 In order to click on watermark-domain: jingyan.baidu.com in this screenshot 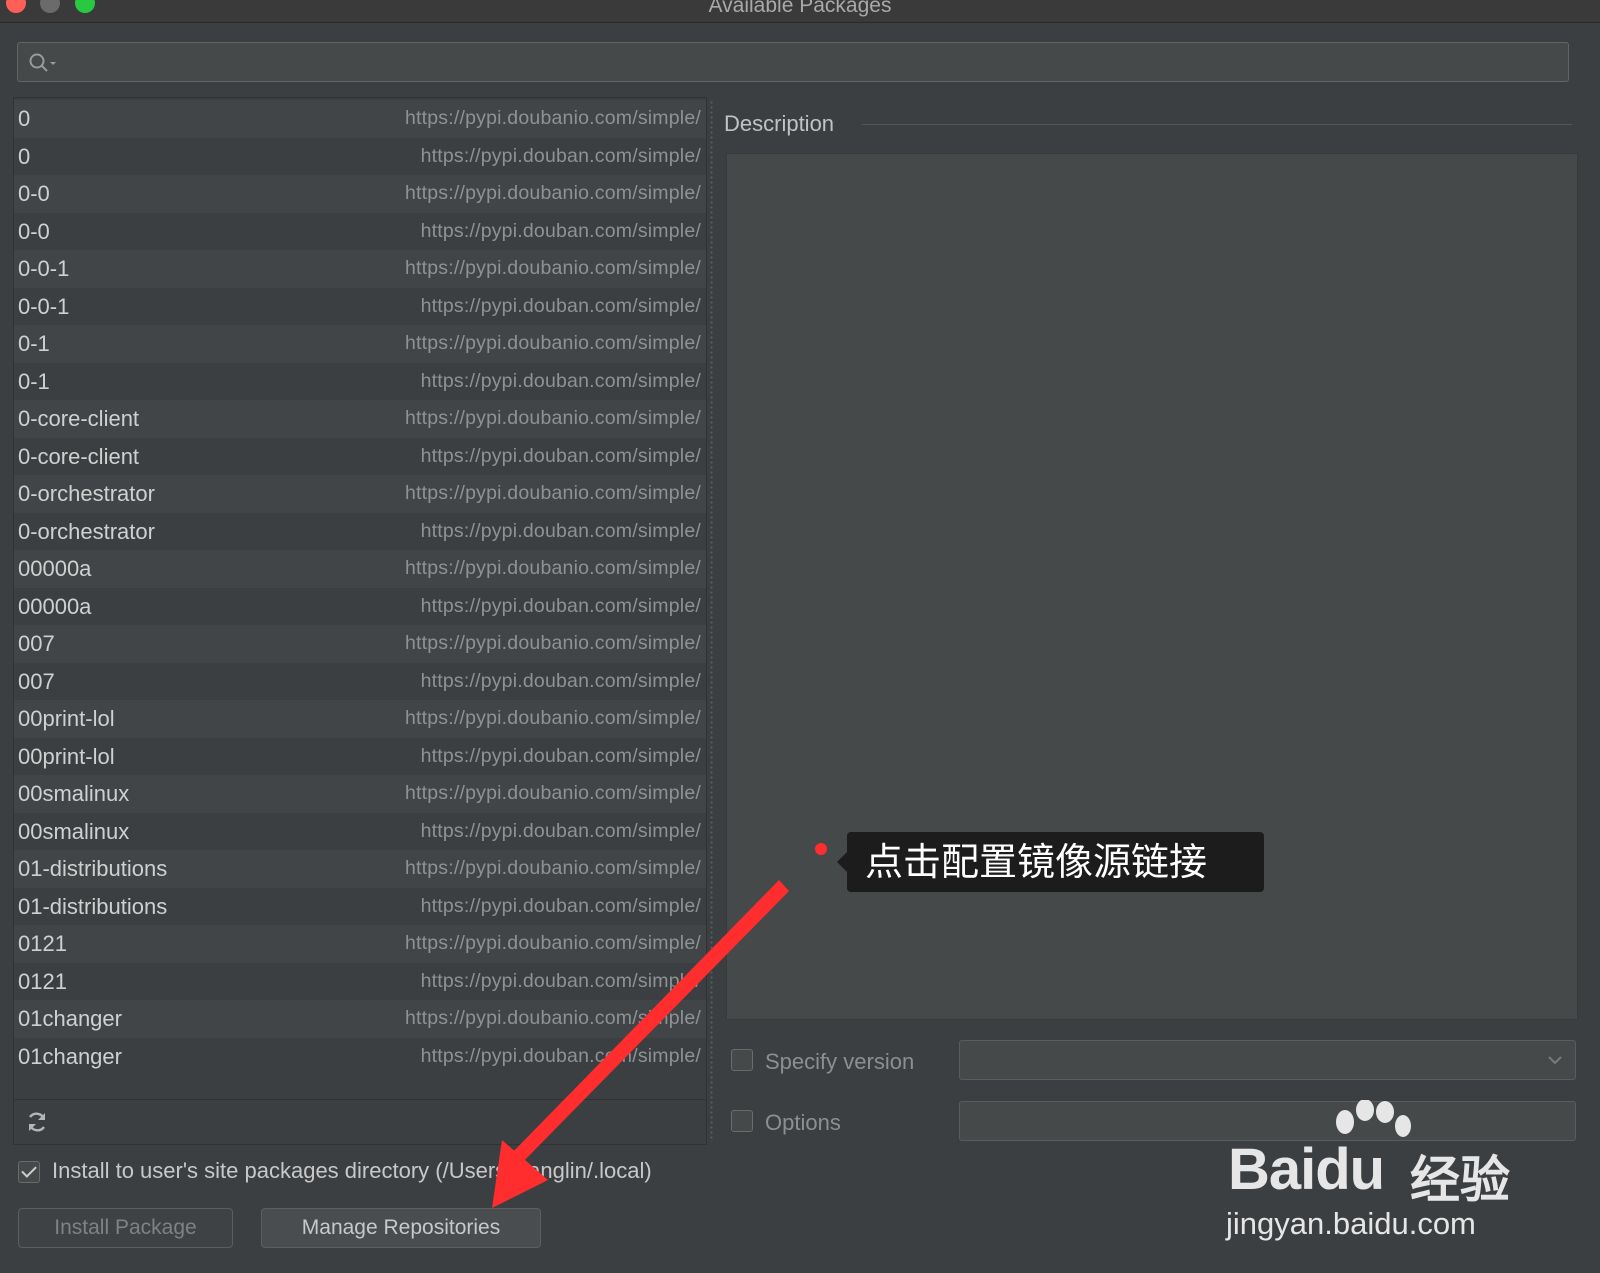, I will do `click(1351, 1223)`.